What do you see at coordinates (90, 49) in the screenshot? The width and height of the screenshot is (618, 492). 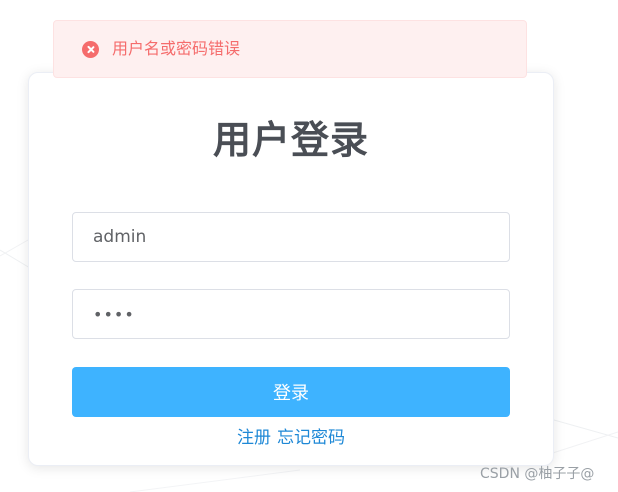 I see `close-circle-icon` at bounding box center [90, 49].